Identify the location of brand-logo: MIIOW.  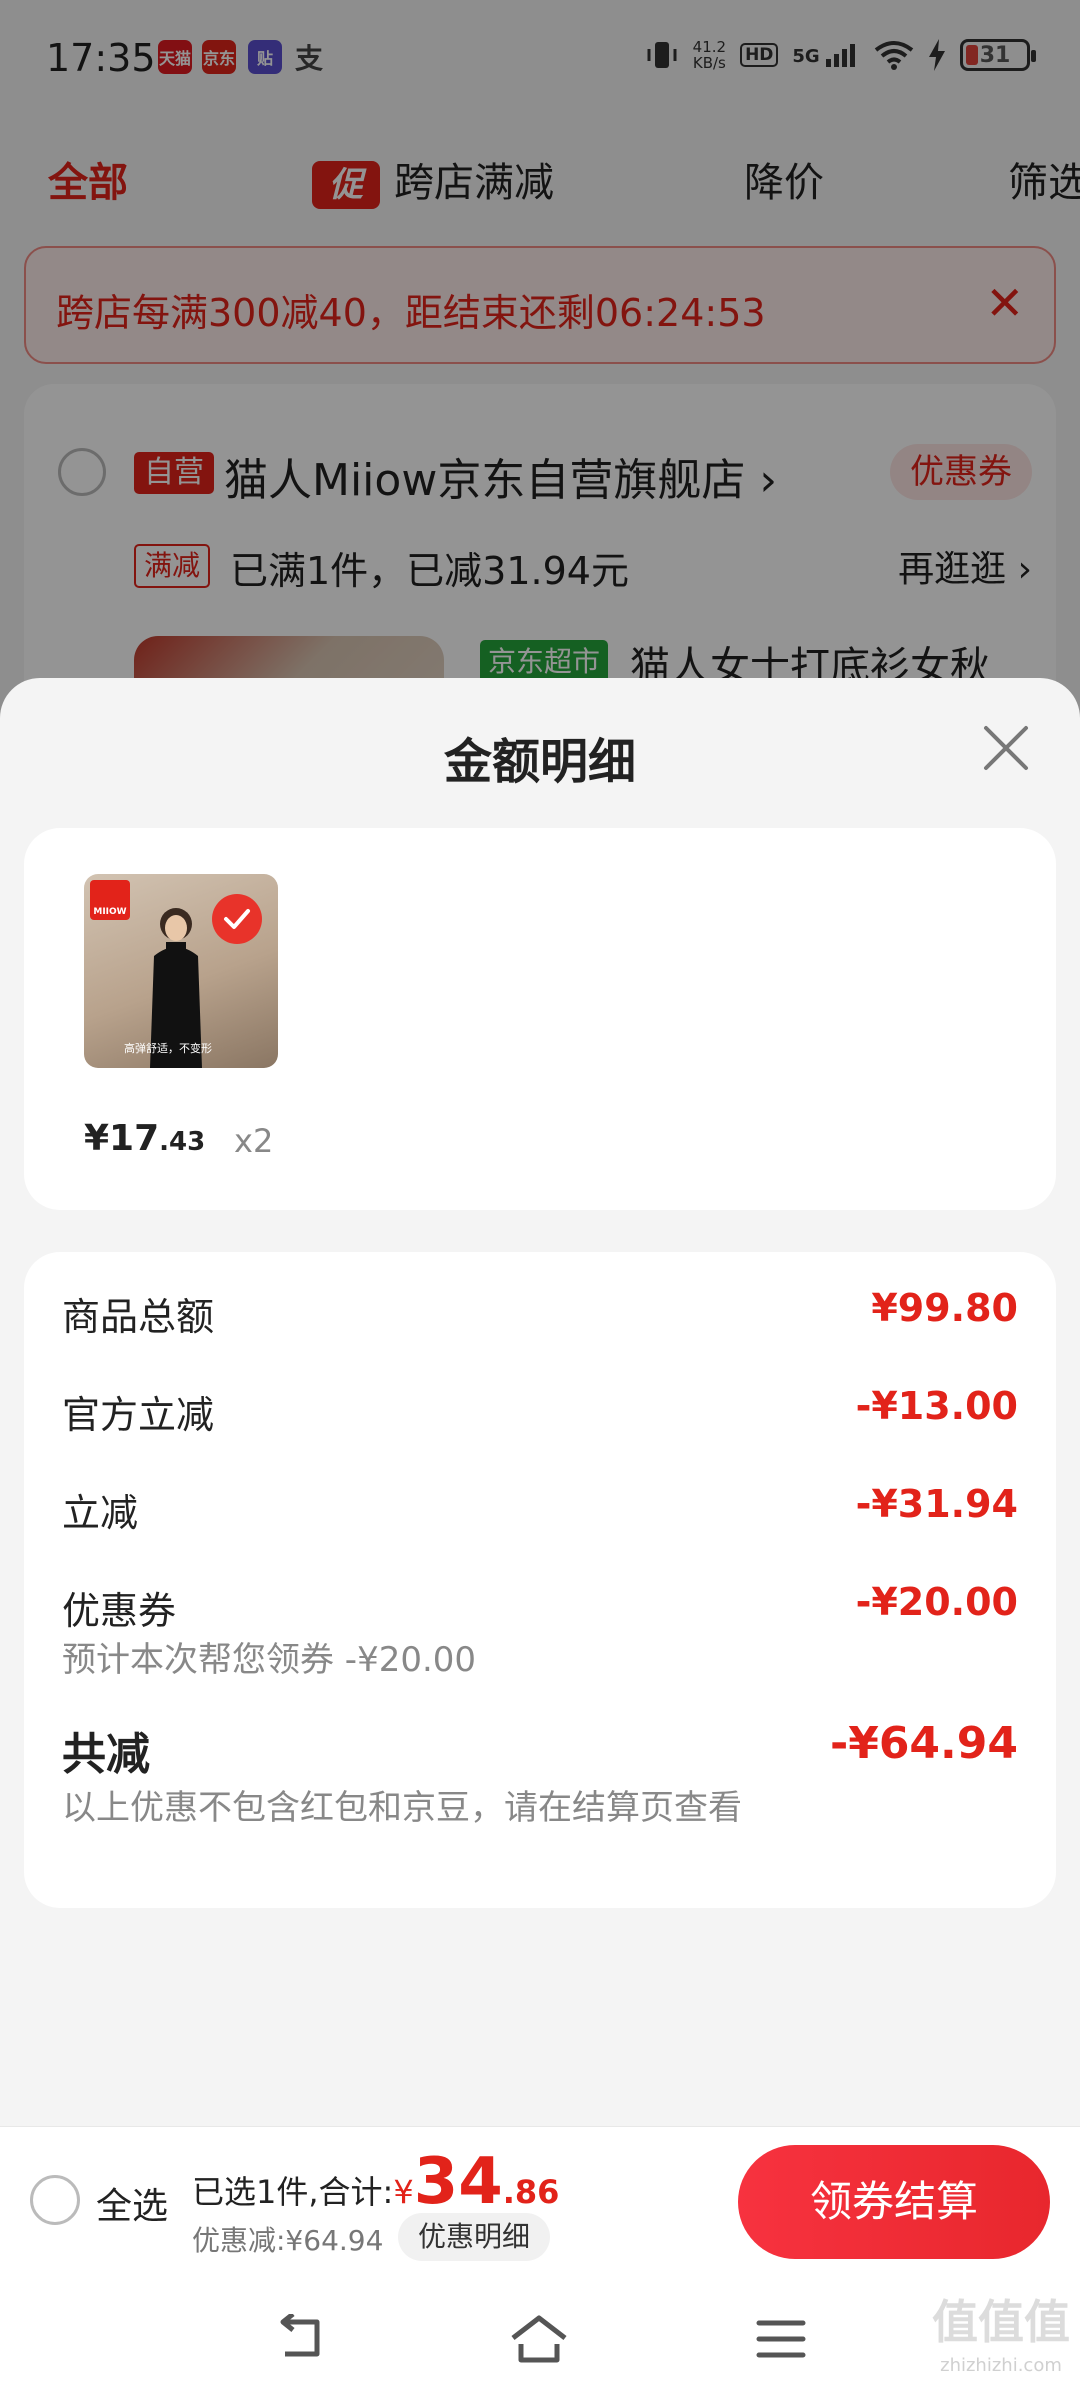
(110, 900).